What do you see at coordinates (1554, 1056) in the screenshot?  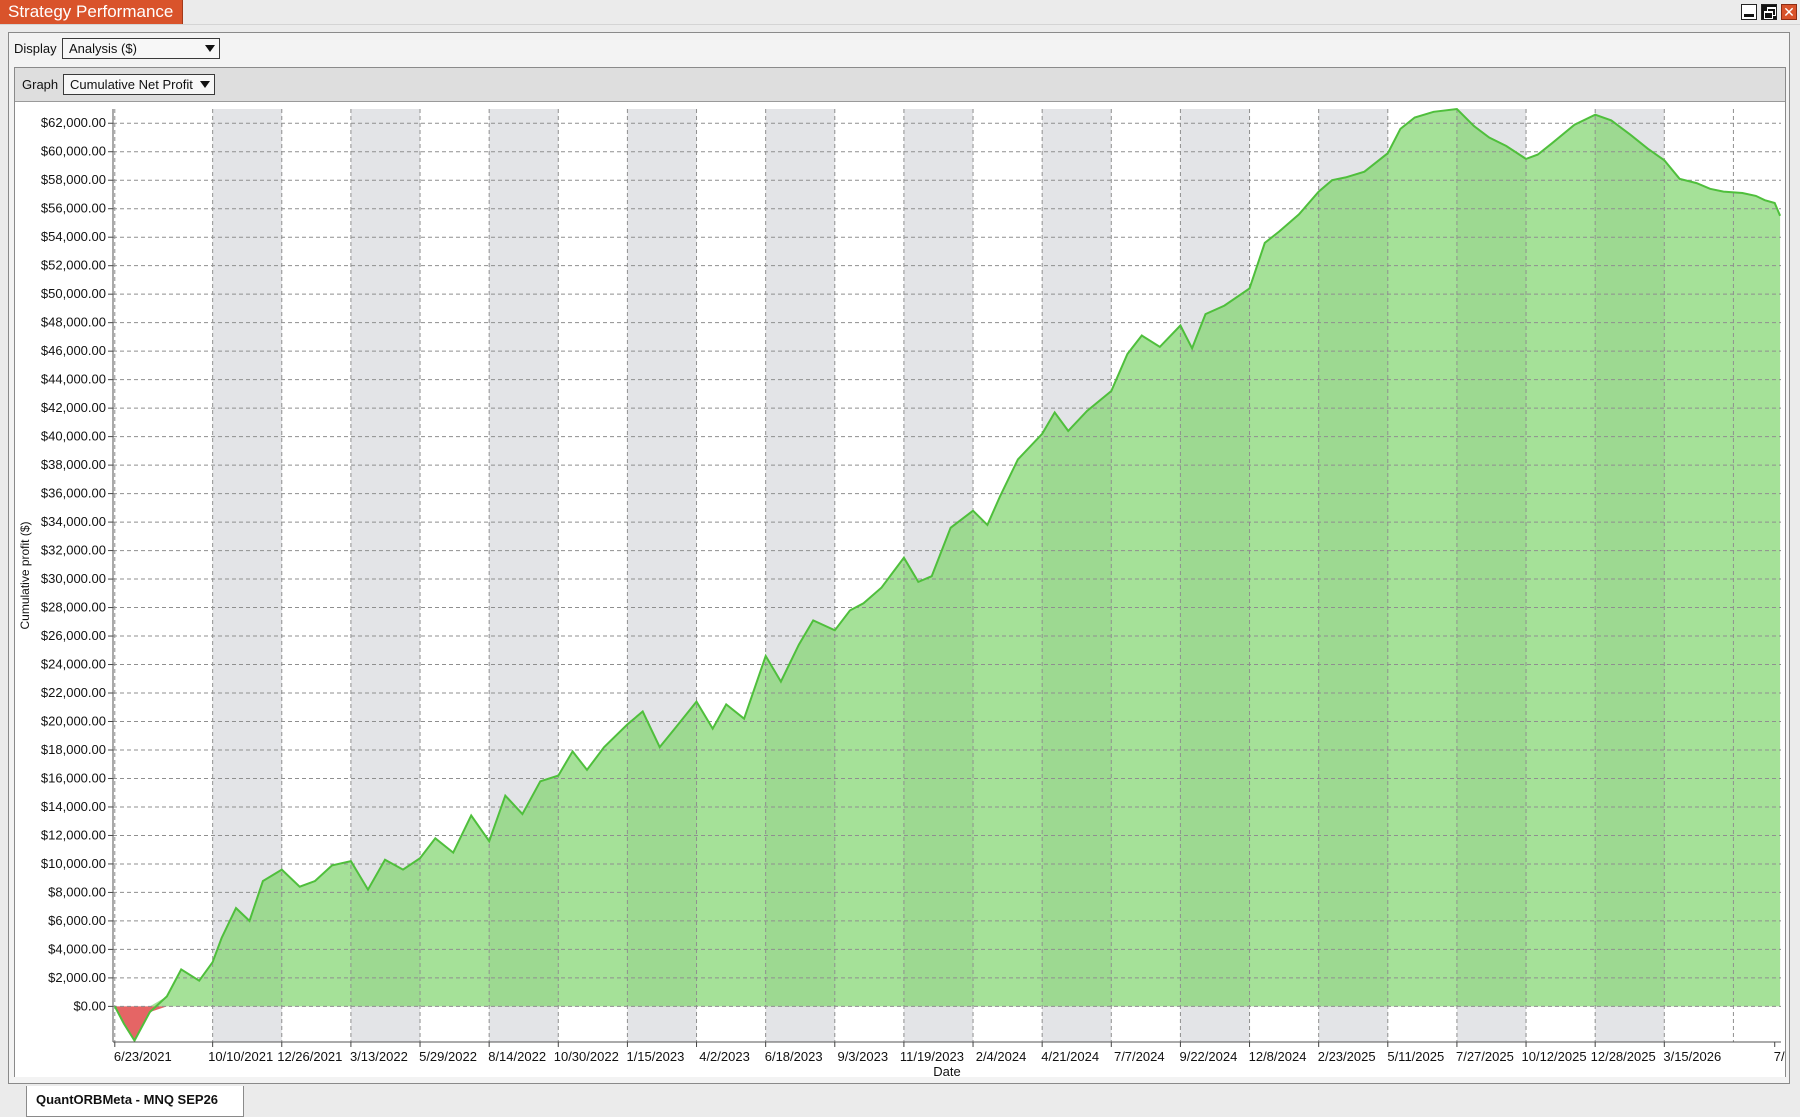 I see `x-tick-label: 10/12/2025` at bounding box center [1554, 1056].